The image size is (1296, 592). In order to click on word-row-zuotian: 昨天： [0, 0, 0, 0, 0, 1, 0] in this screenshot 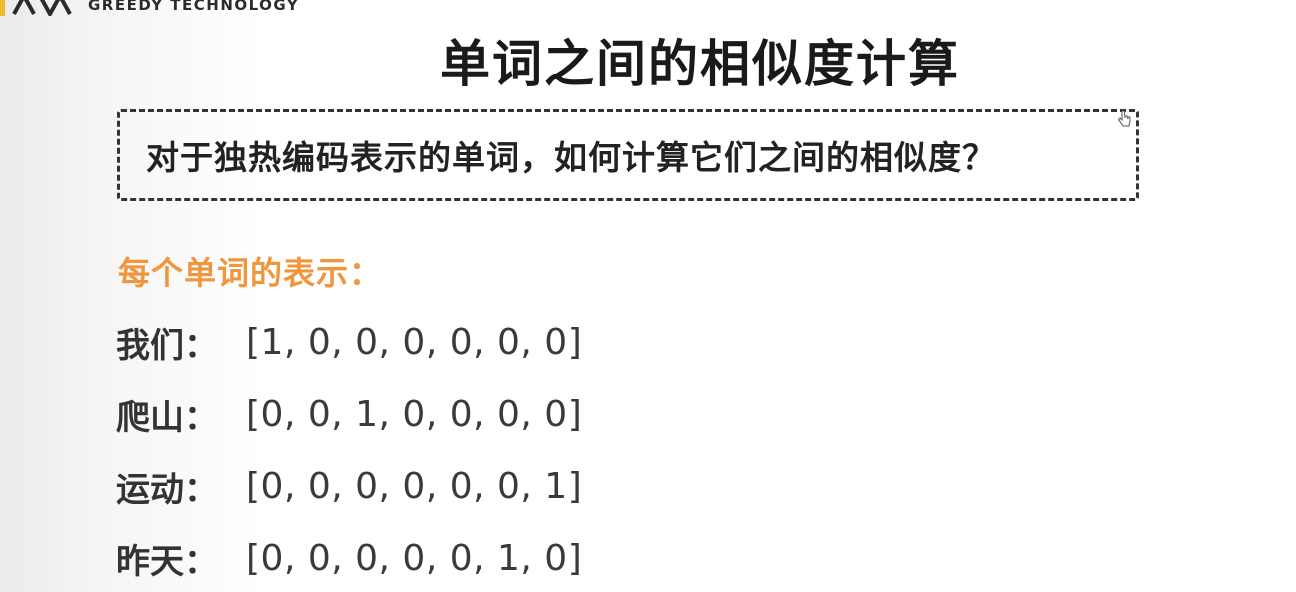, I will do `click(349, 558)`.